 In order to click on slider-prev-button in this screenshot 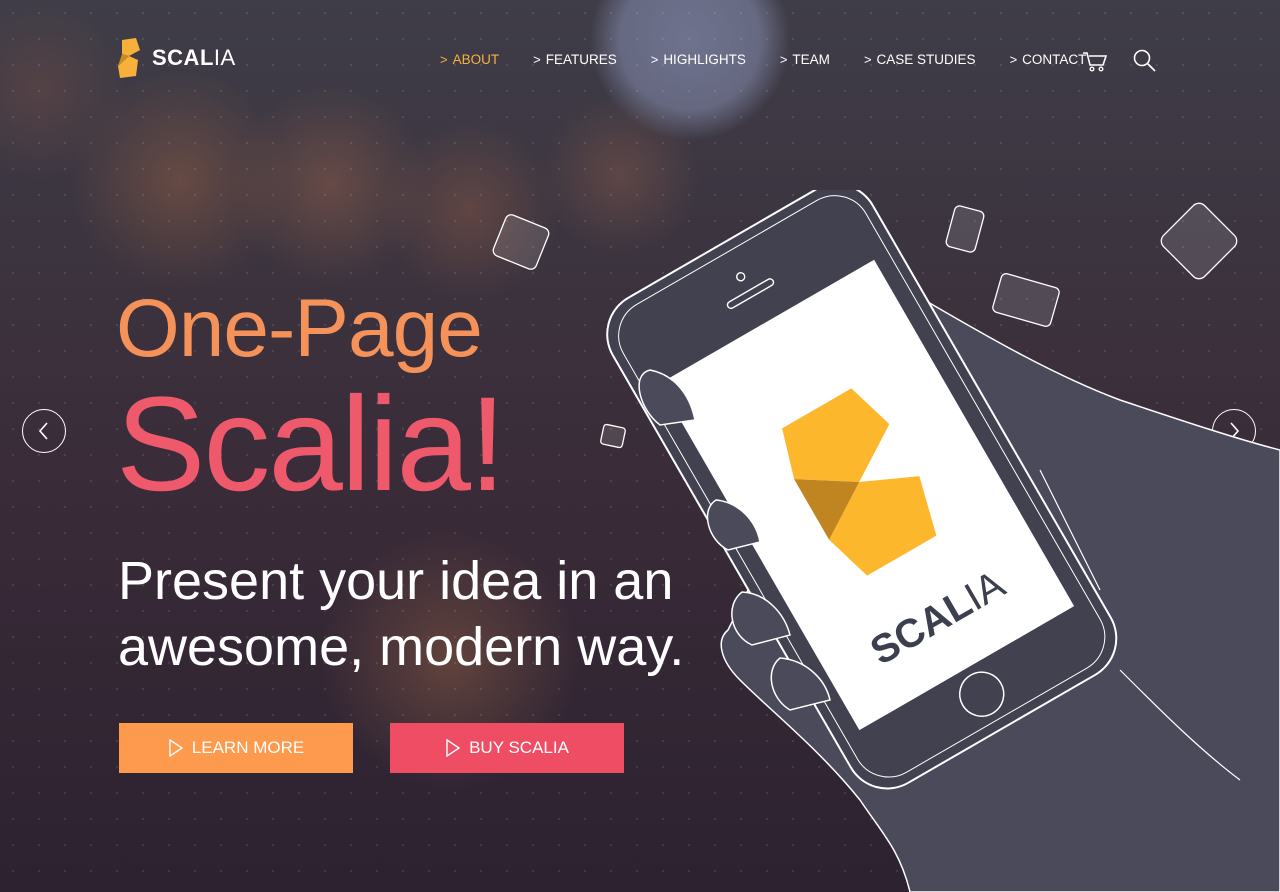, I will do `click(44, 431)`.